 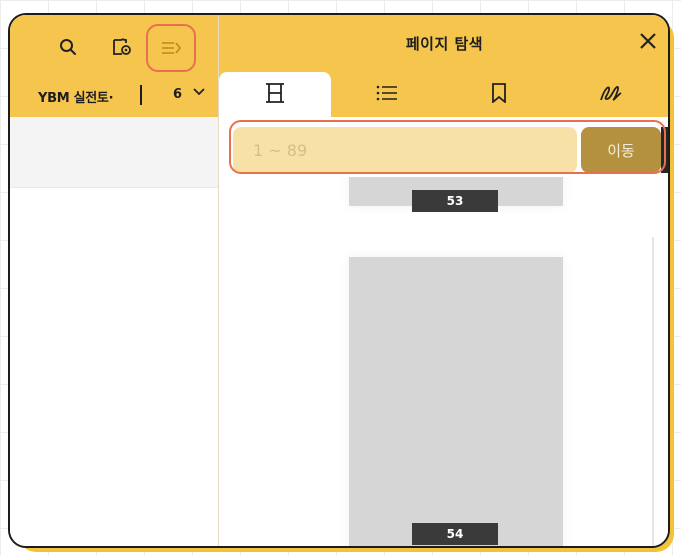 I want to click on page-thumbnail-label: 54, so click(x=455, y=534).